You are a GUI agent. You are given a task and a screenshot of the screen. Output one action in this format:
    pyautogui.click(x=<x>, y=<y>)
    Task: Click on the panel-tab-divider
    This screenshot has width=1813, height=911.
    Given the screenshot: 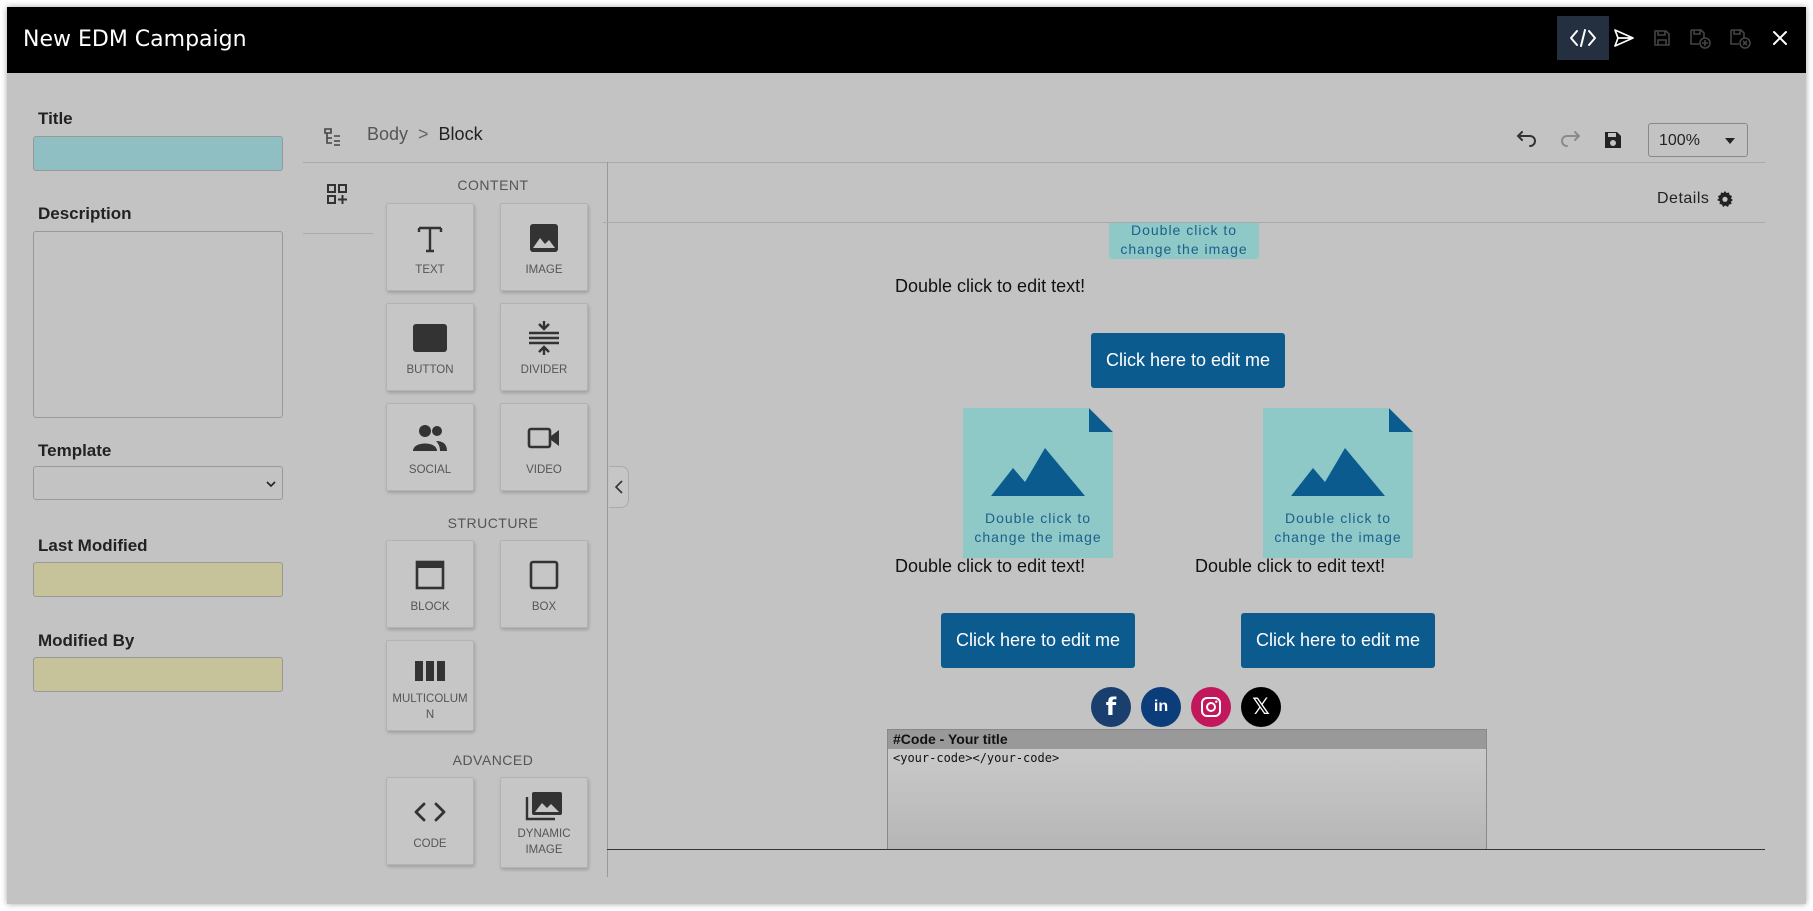 What is the action you would take?
    pyautogui.click(x=338, y=233)
    